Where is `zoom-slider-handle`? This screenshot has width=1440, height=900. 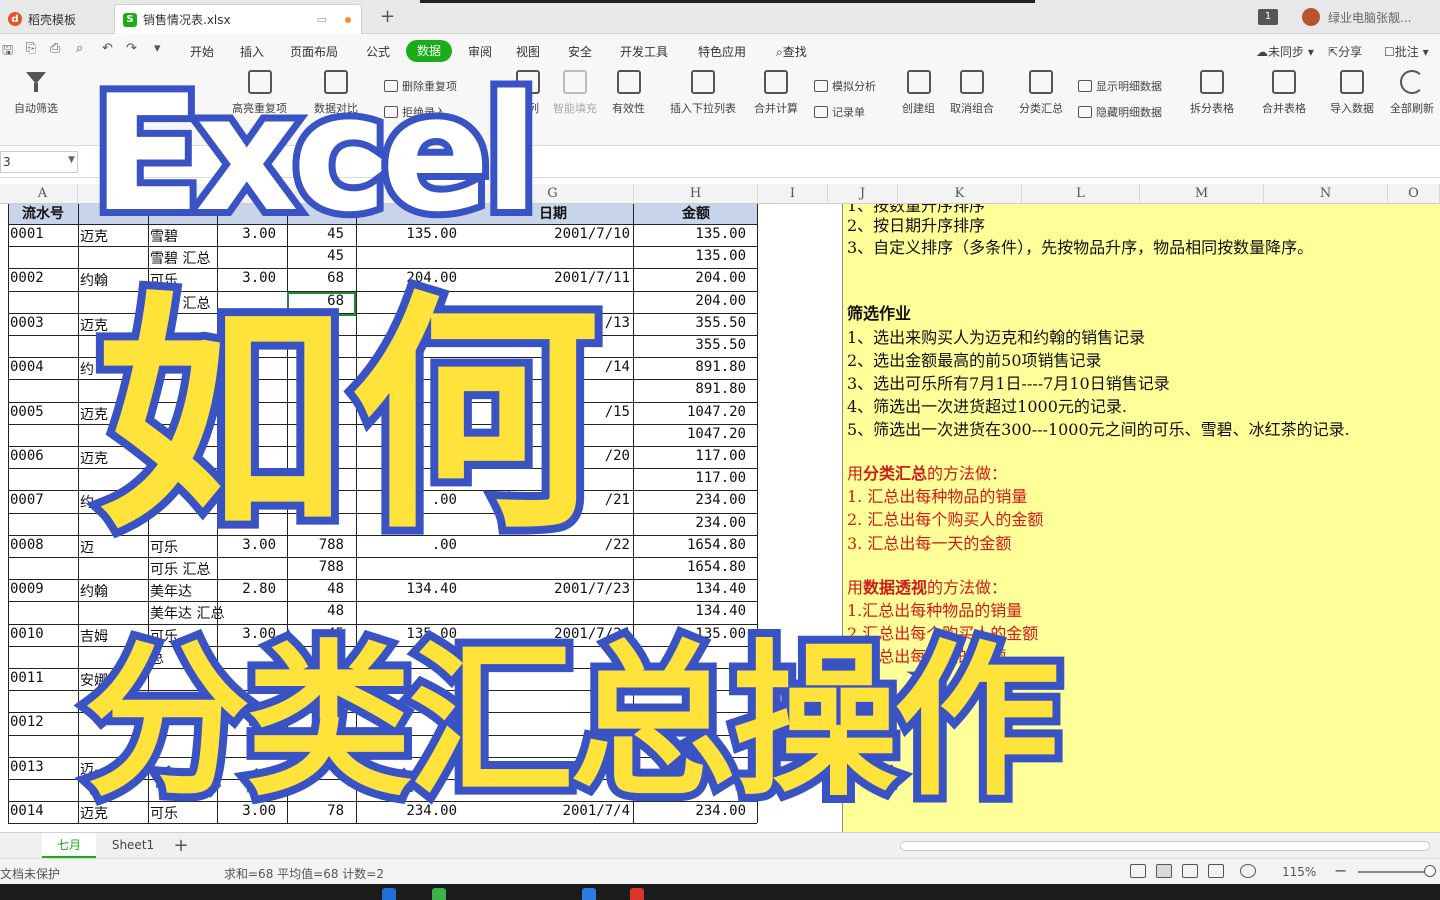
zoom-slider-handle is located at coordinates (1430, 871).